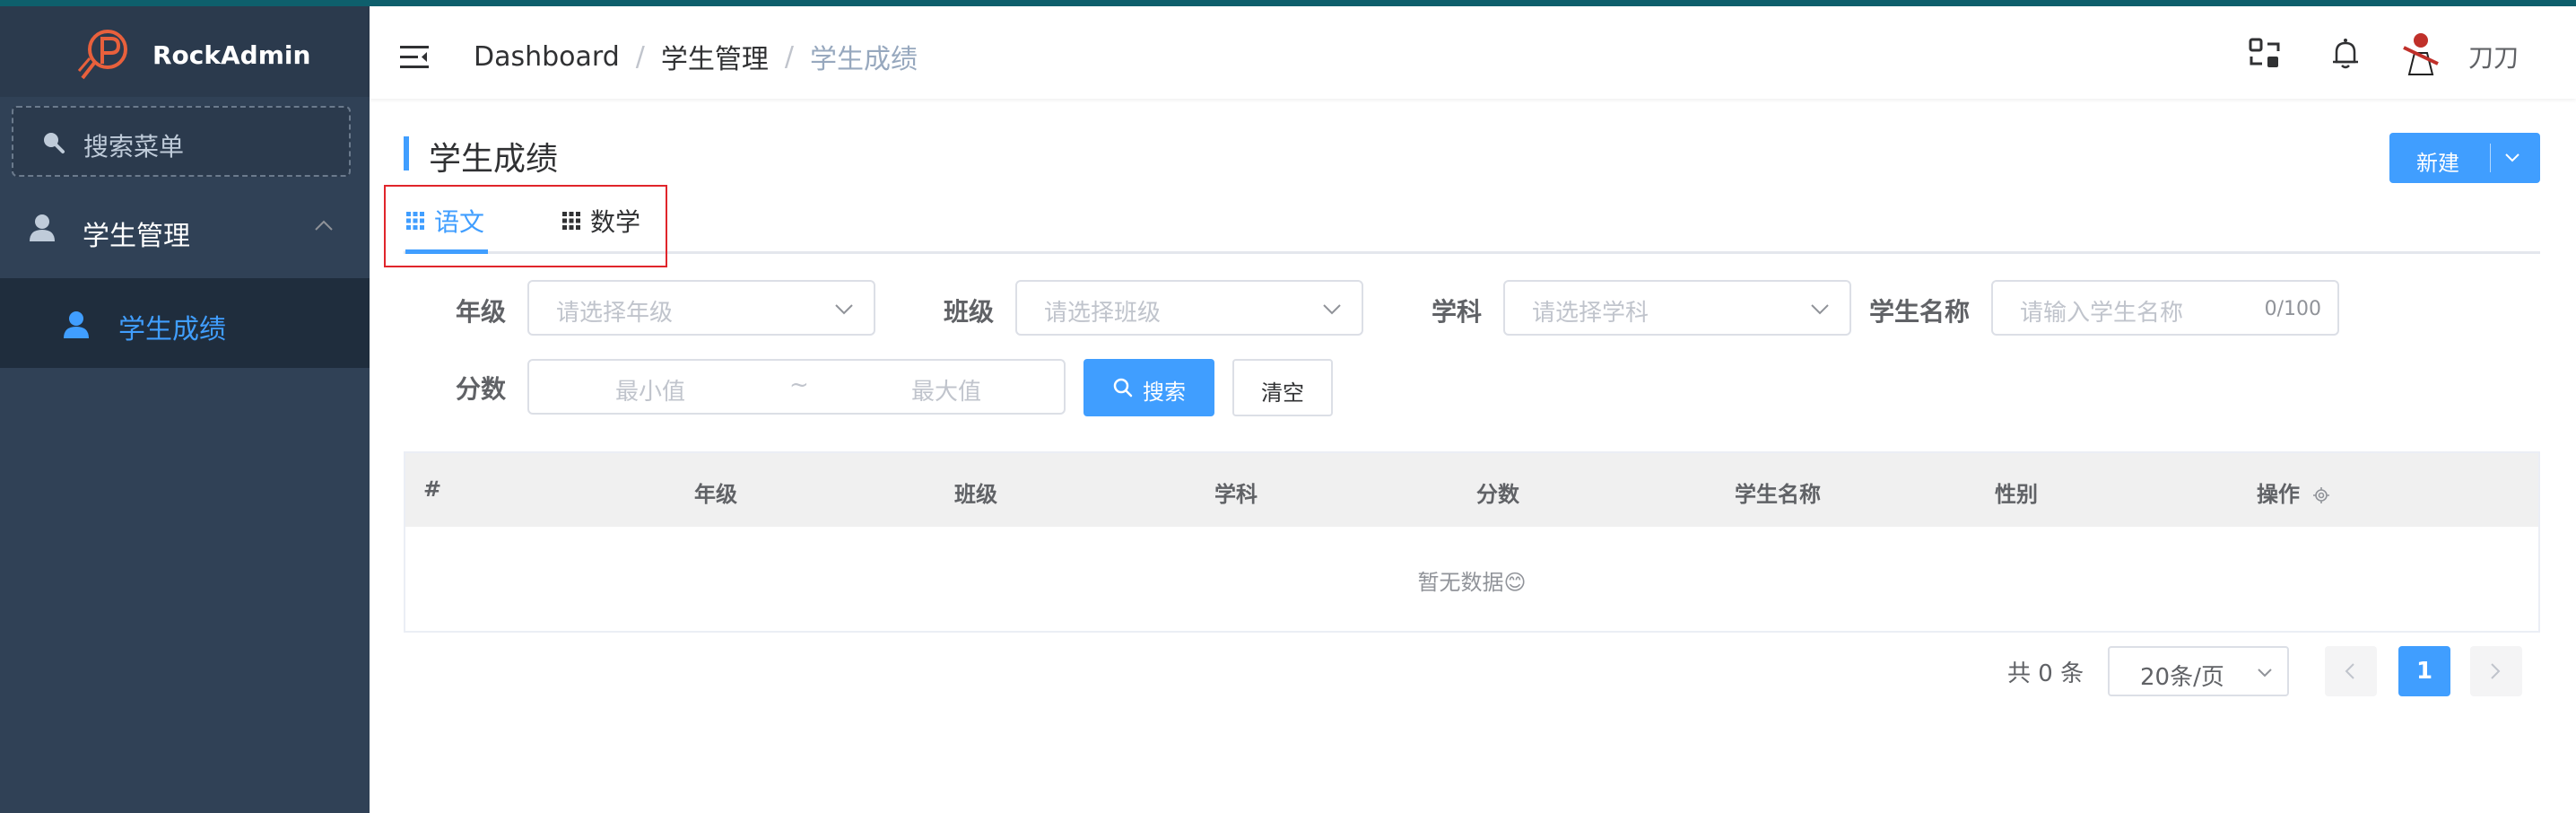 The height and width of the screenshot is (813, 2576). Describe the element at coordinates (1189, 308) in the screenshot. I see `class-select: 请选择班级` at that location.